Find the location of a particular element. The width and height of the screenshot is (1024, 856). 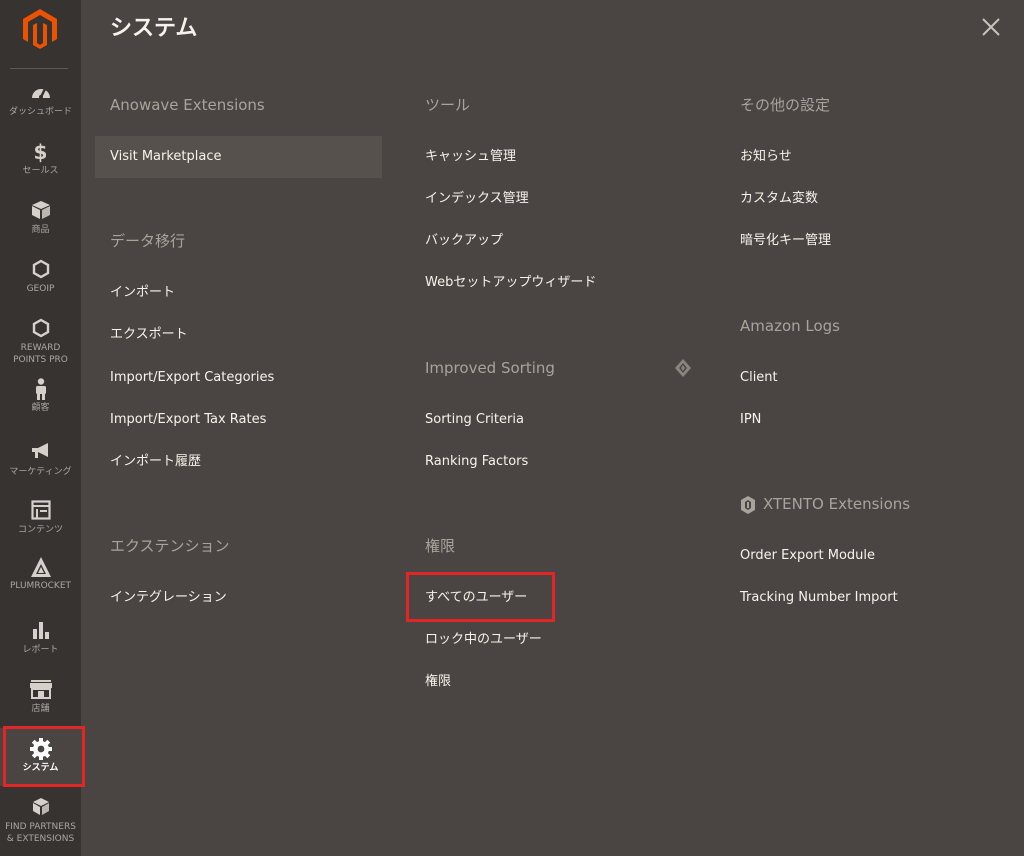

menu-link-custom-variables: カスタム変数 is located at coordinates (779, 199).